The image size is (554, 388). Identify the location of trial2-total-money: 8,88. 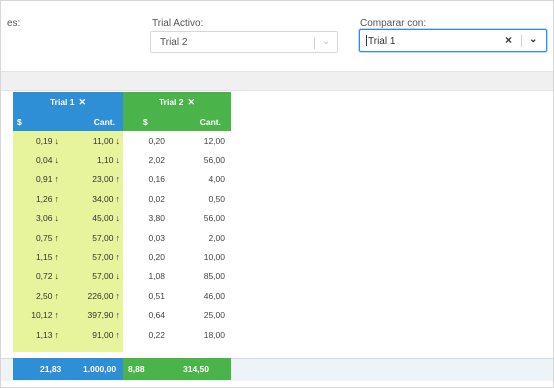
(136, 369).